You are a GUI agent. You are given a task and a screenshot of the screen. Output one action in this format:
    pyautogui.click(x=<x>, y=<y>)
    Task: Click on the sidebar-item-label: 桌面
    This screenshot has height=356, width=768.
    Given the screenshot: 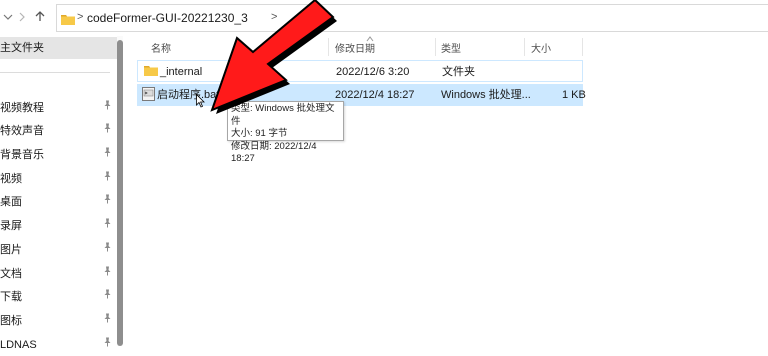 What is the action you would take?
    pyautogui.click(x=11, y=202)
    